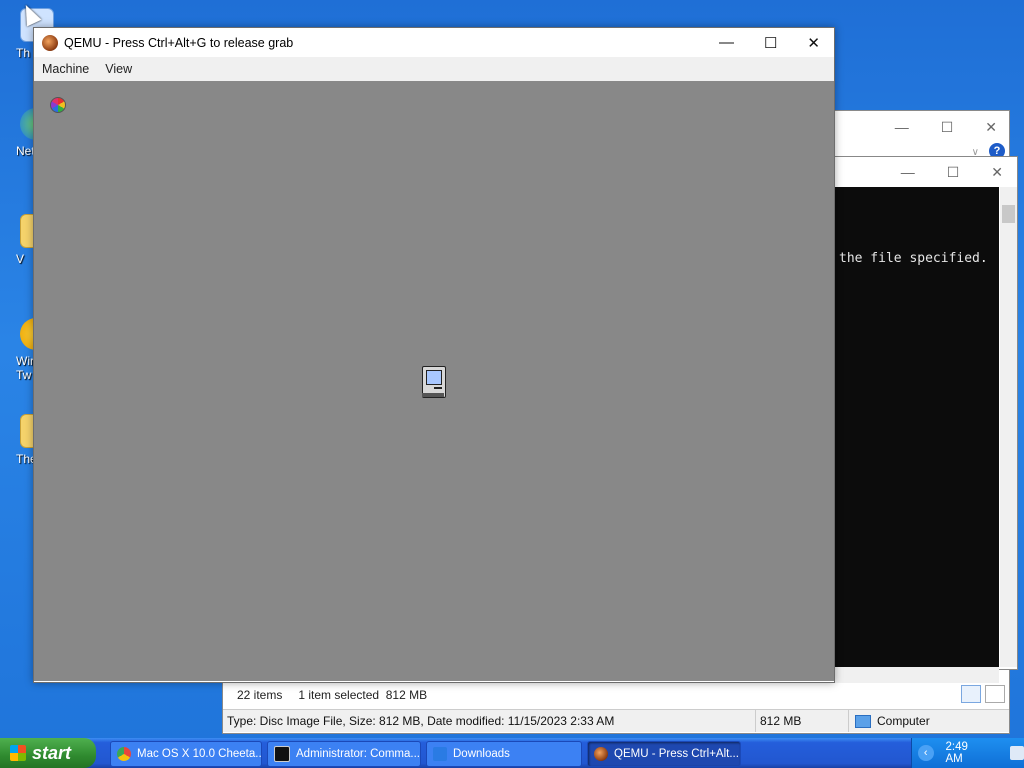 This screenshot has height=768, width=1024. What do you see at coordinates (971, 694) in the screenshot?
I see `details-view-icon` at bounding box center [971, 694].